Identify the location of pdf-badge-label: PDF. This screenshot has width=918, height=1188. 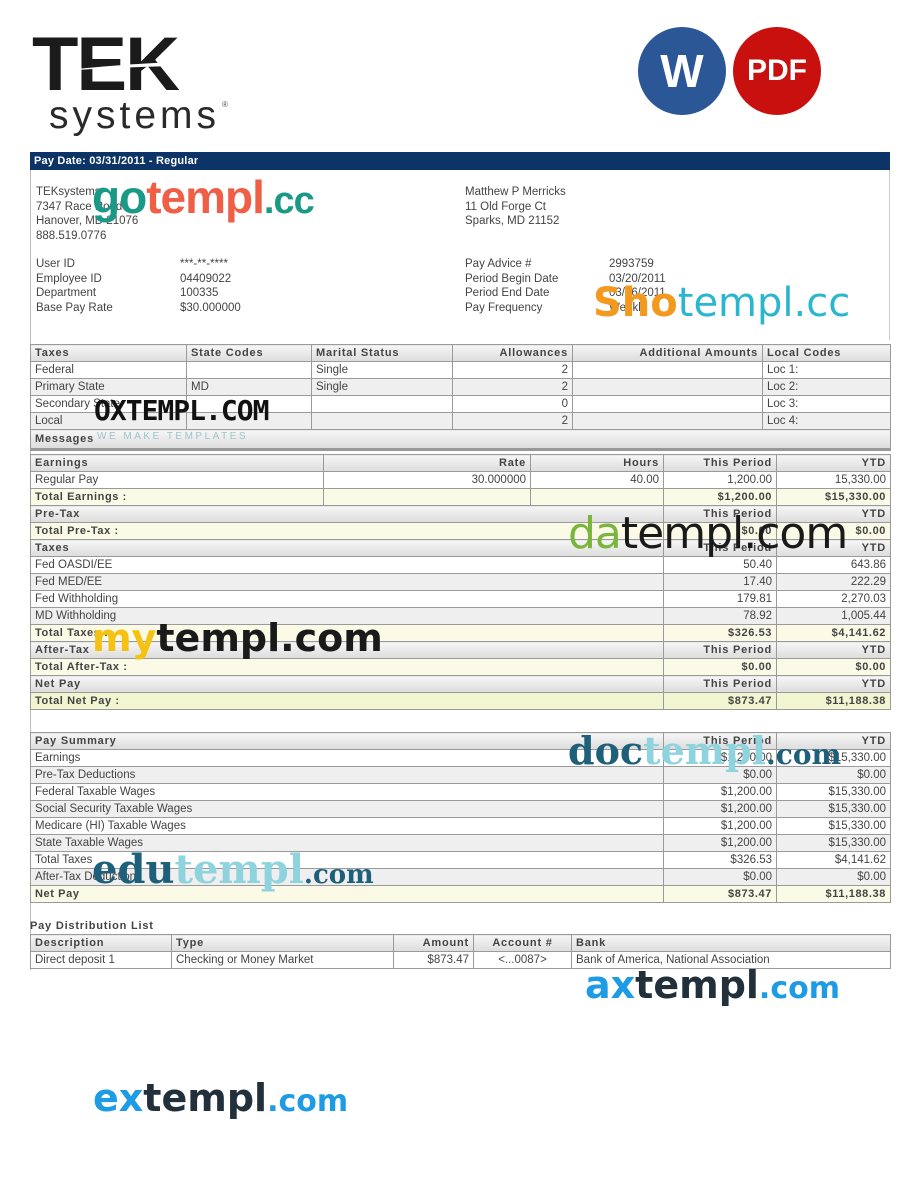
(777, 70).